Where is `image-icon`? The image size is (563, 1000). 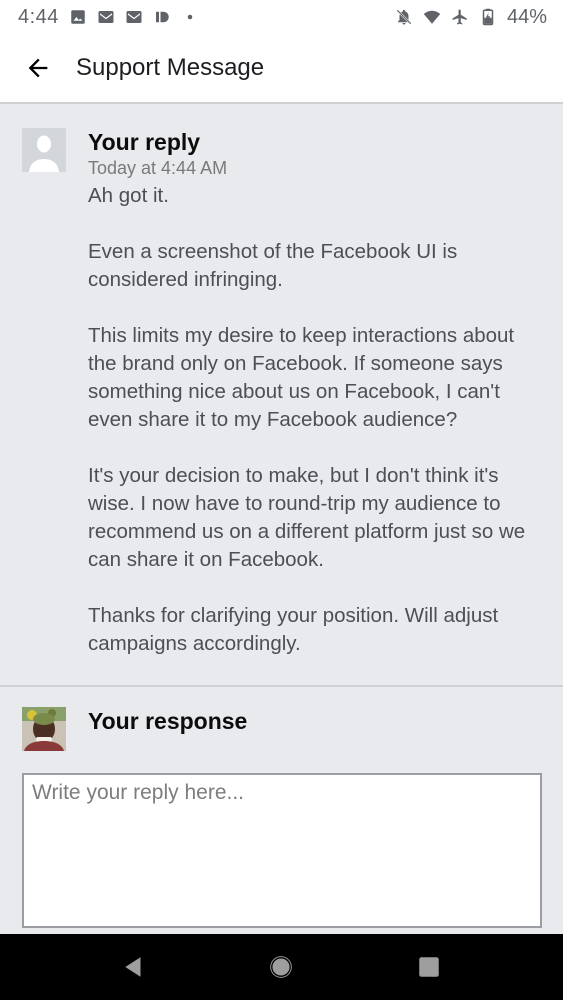
image-icon is located at coordinates (78, 17).